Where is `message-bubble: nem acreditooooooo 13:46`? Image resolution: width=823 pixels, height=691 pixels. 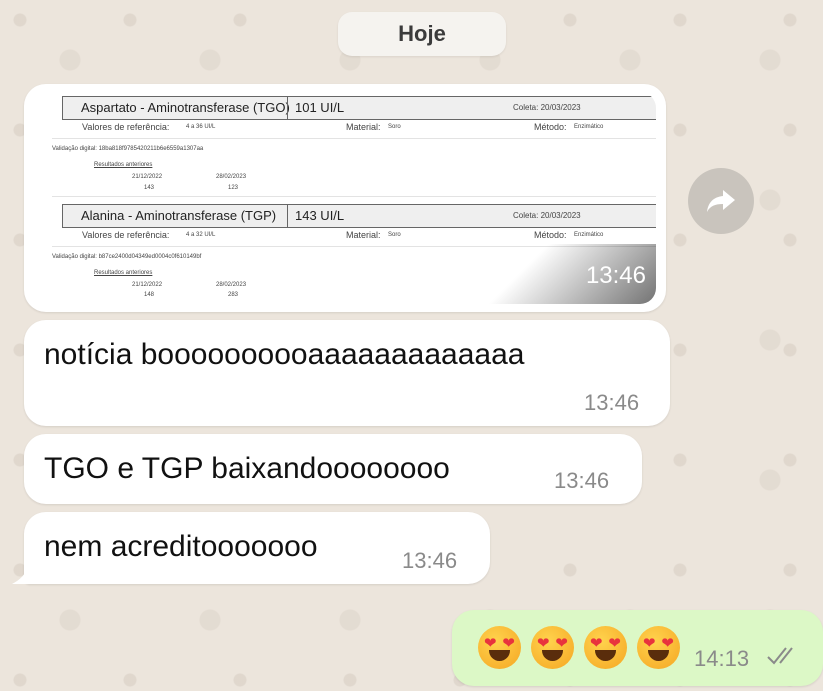
message-bubble: nem acreditooooooo 13:46 is located at coordinates (257, 548).